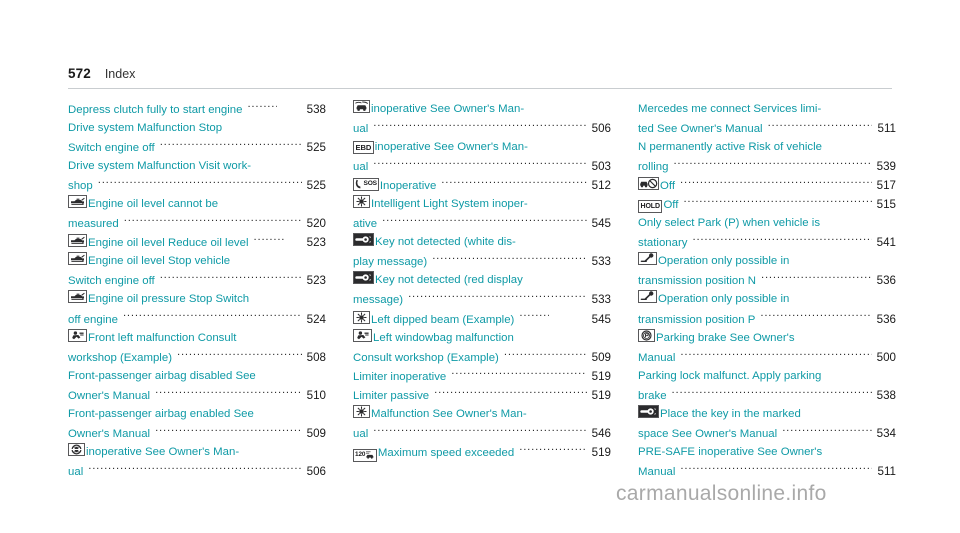 The image size is (960, 533). What do you see at coordinates (482, 452) in the screenshot?
I see `index-entry: 120Maximum speed exceeded 519` at bounding box center [482, 452].